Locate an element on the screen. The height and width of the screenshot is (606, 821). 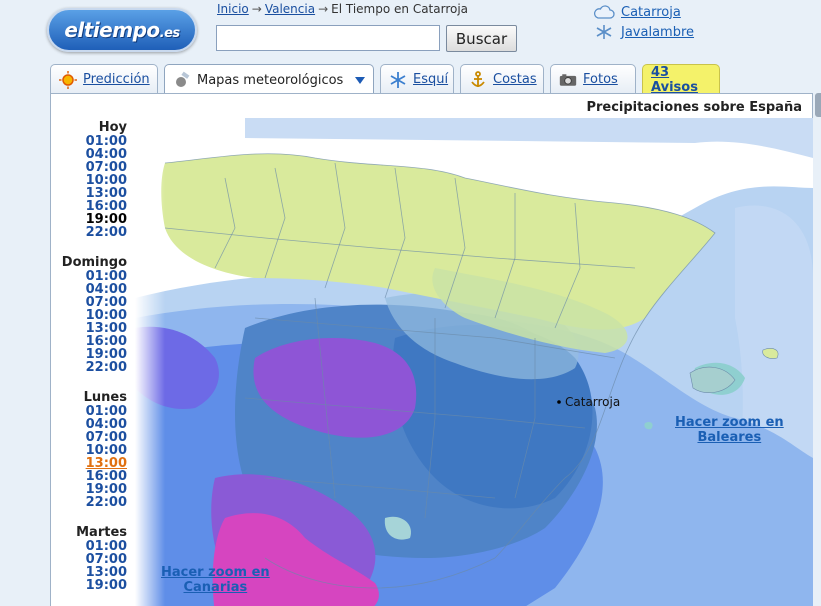
breadcrumb: Inicio → Valencia → El Tiempo en Catarroja is located at coordinates (342, 9).